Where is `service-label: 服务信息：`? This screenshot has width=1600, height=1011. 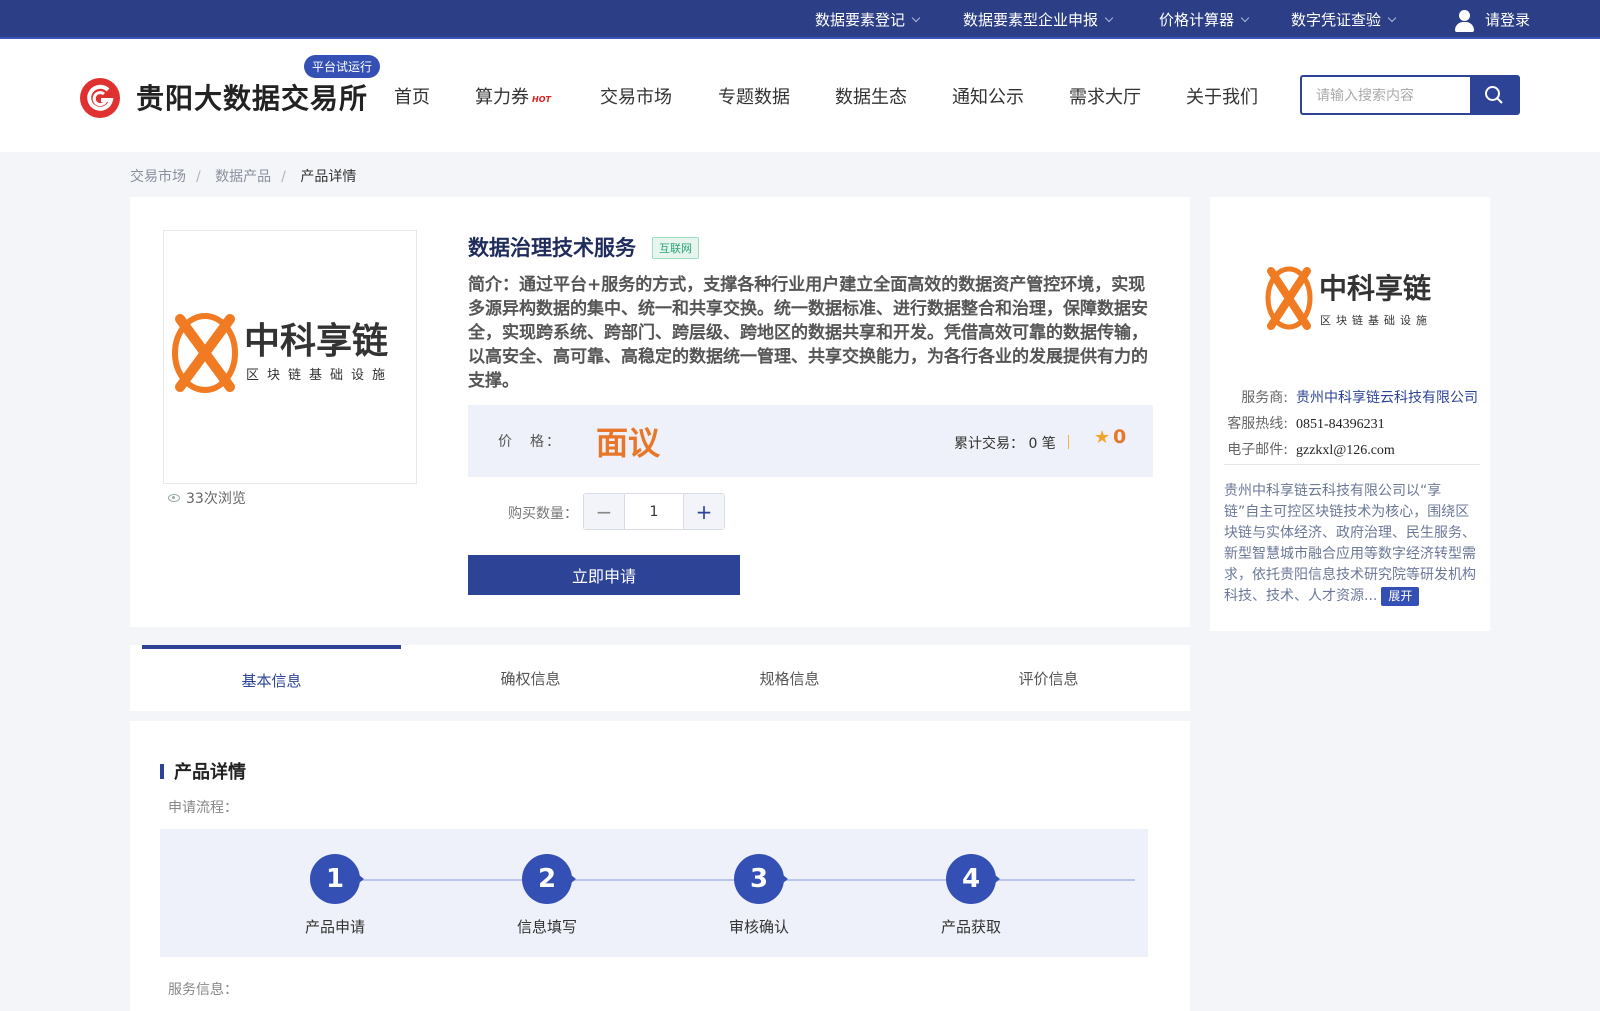
service-label: 服务信息： is located at coordinates (203, 990).